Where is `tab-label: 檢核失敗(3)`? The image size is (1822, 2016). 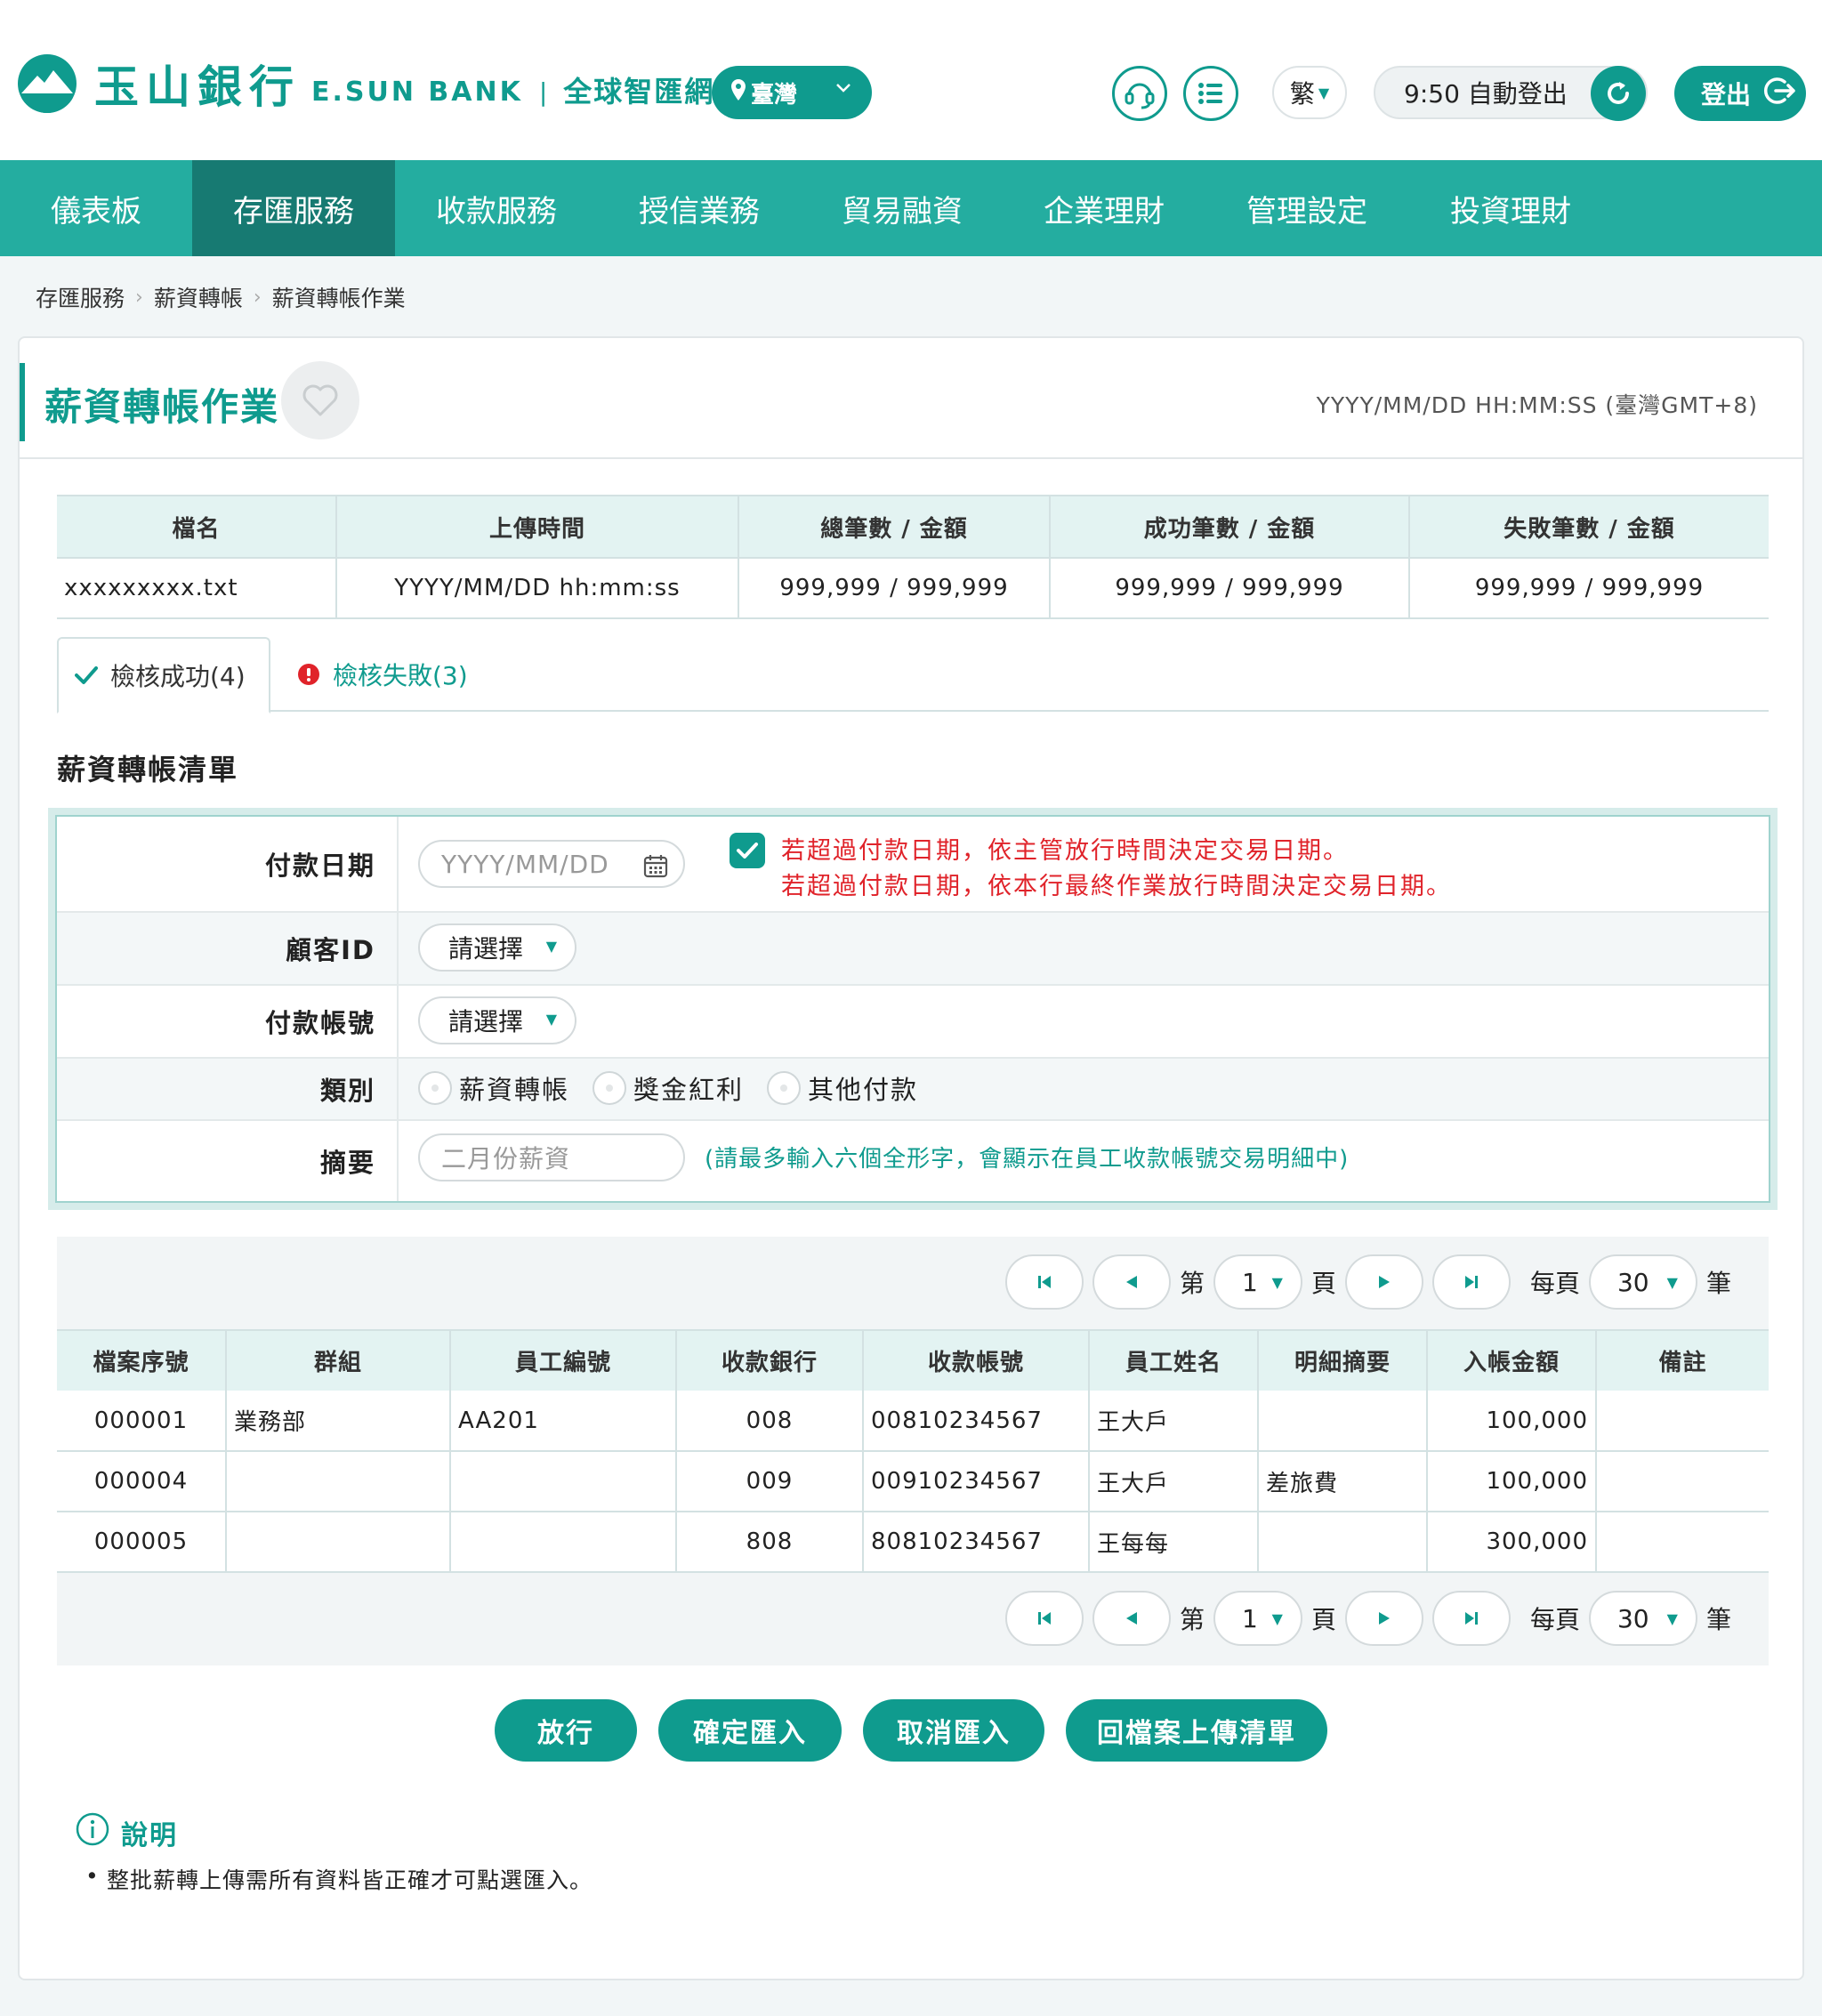 tab-label: 檢核失敗(3) is located at coordinates (400, 675).